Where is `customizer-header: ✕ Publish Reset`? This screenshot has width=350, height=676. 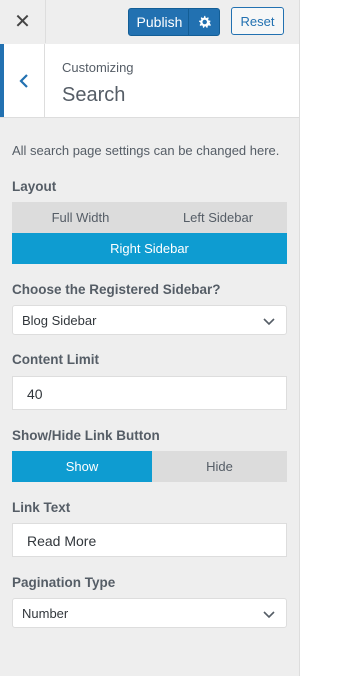
customizer-header: ✕ Publish Reset is located at coordinates (149, 22).